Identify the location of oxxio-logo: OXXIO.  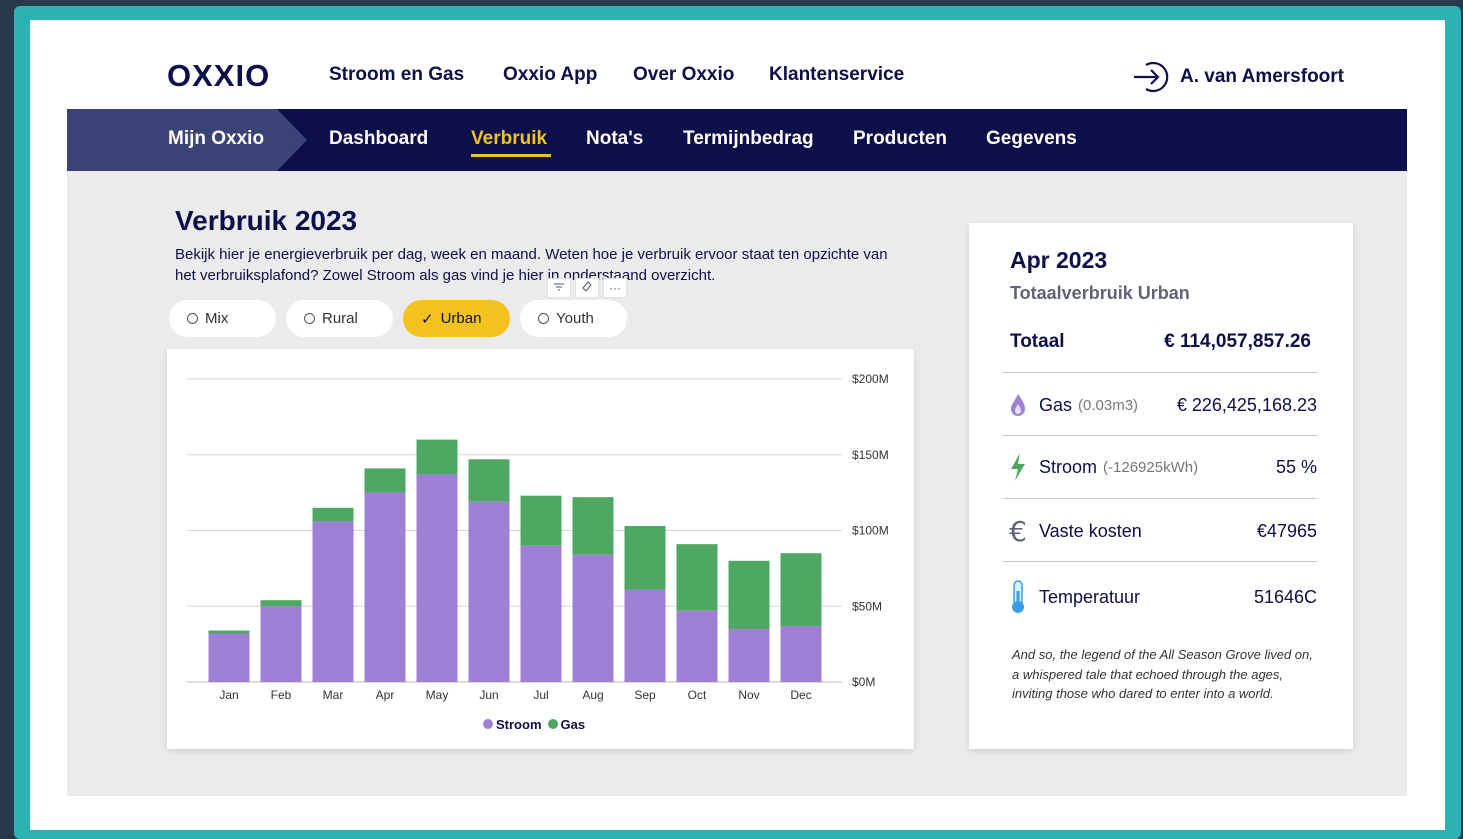
(218, 76).